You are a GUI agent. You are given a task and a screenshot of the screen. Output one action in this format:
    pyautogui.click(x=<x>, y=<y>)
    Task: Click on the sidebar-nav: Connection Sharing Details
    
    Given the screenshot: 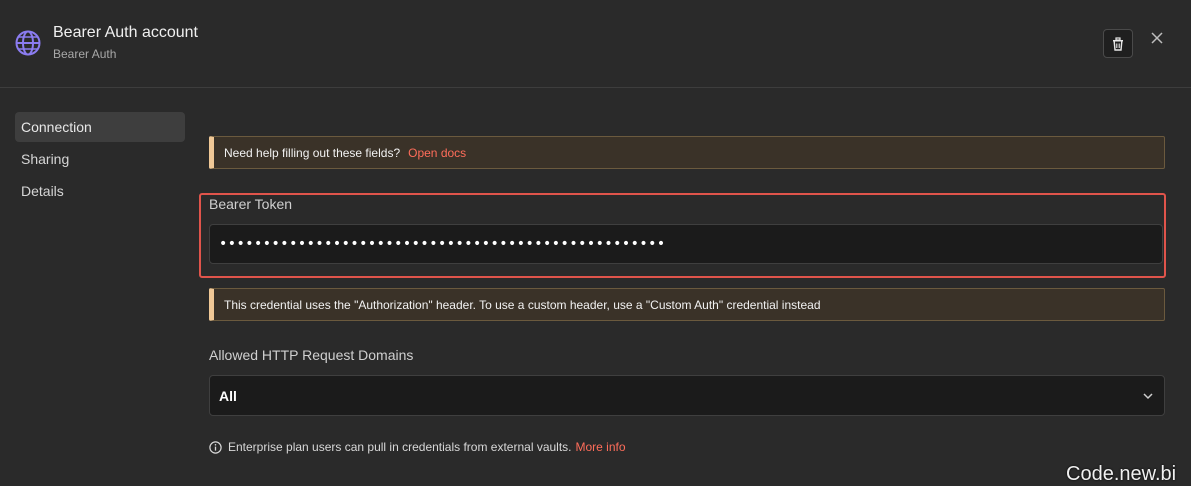 What is the action you would take?
    pyautogui.click(x=100, y=160)
    